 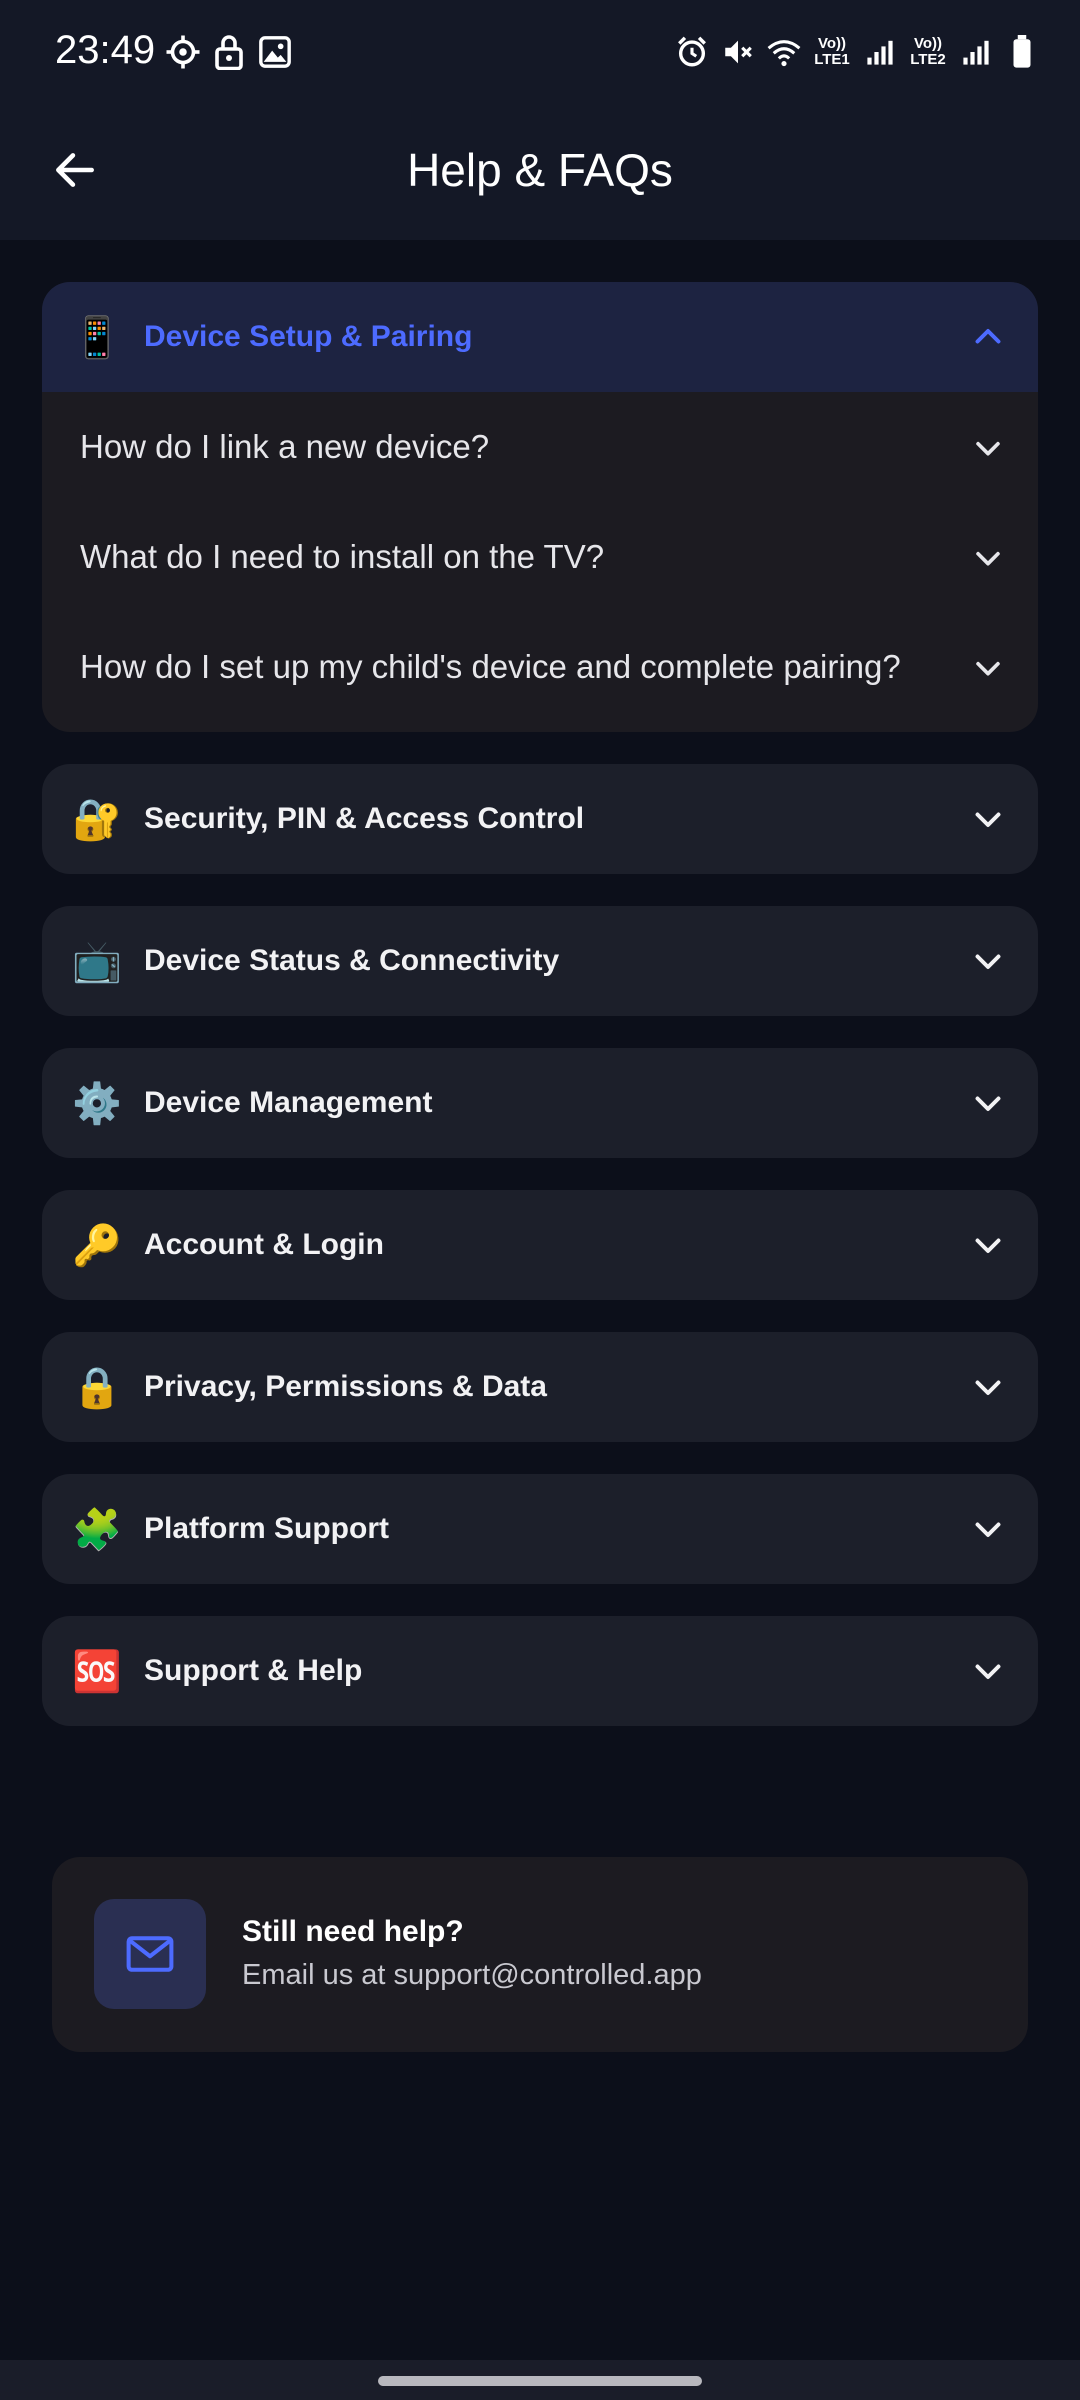 I want to click on faq-section-title: Account & Login, so click(x=264, y=1244).